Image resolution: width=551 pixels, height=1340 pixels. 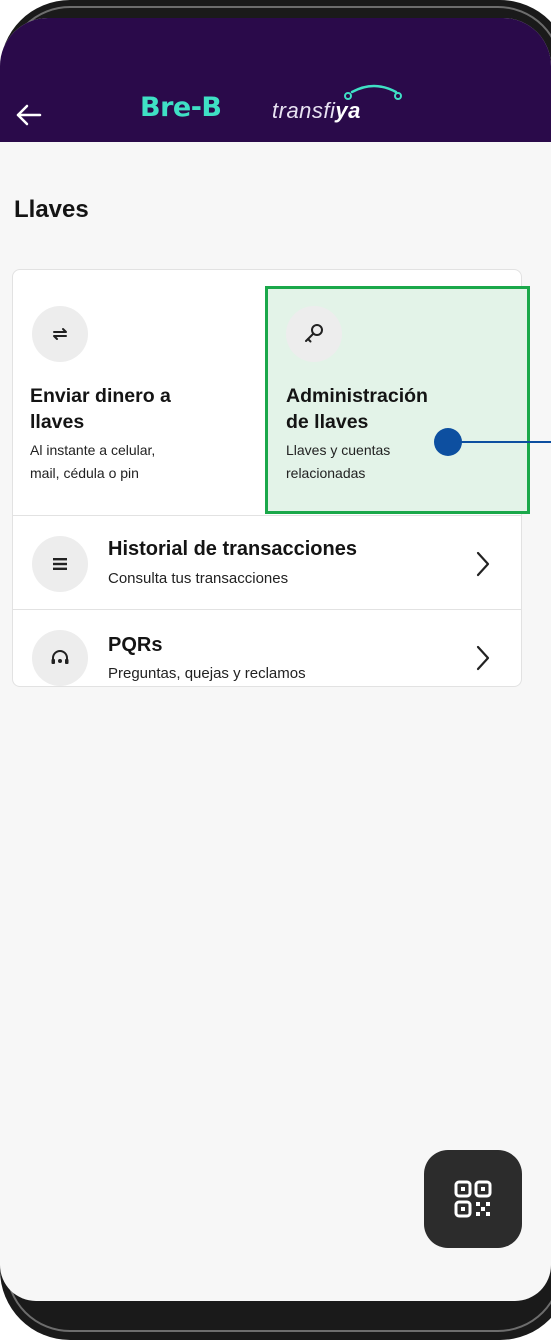 What do you see at coordinates (100, 396) in the screenshot?
I see `tile-send-money-title: Enviar dinero a` at bounding box center [100, 396].